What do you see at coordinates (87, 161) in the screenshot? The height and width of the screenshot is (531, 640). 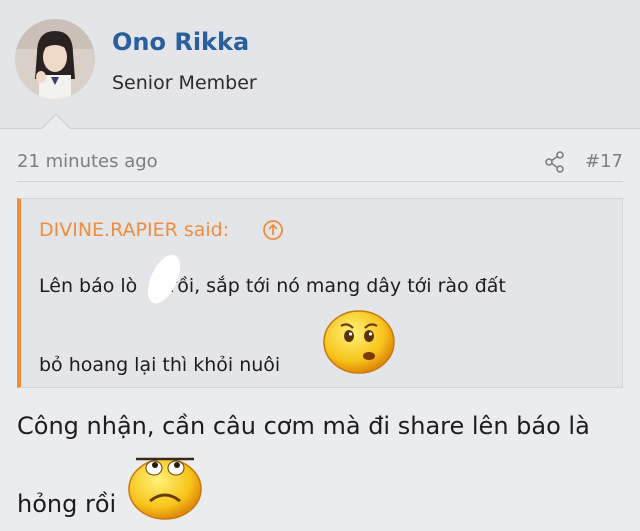 I see `post-timestamp: 21 minutes ago` at bounding box center [87, 161].